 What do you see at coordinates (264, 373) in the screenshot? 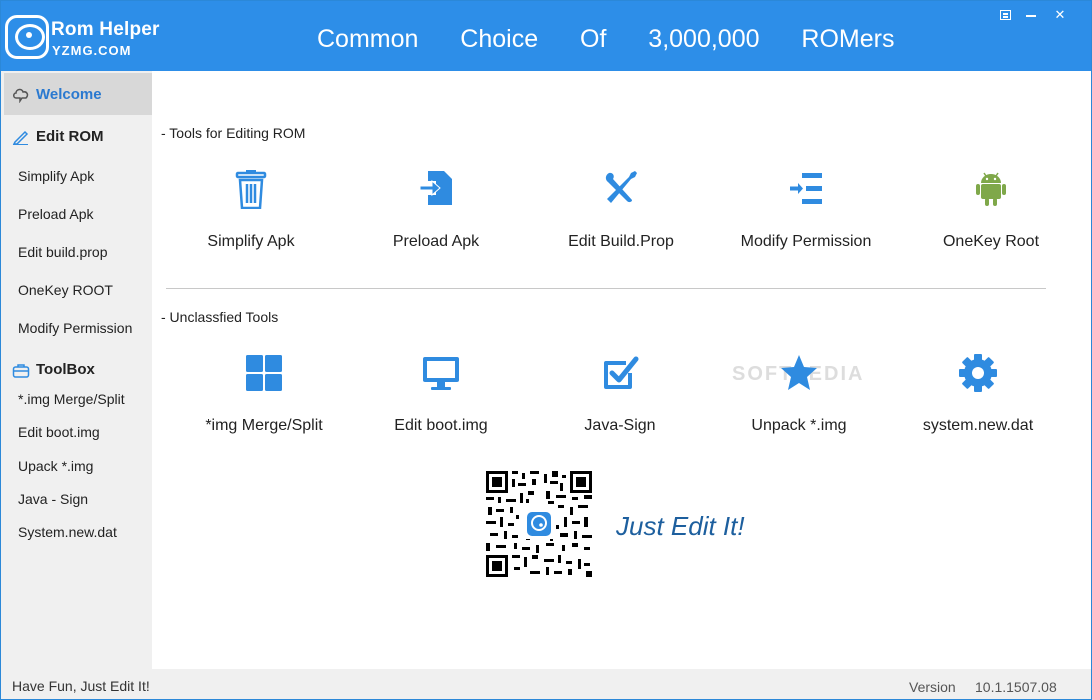
I see `grid-icon` at bounding box center [264, 373].